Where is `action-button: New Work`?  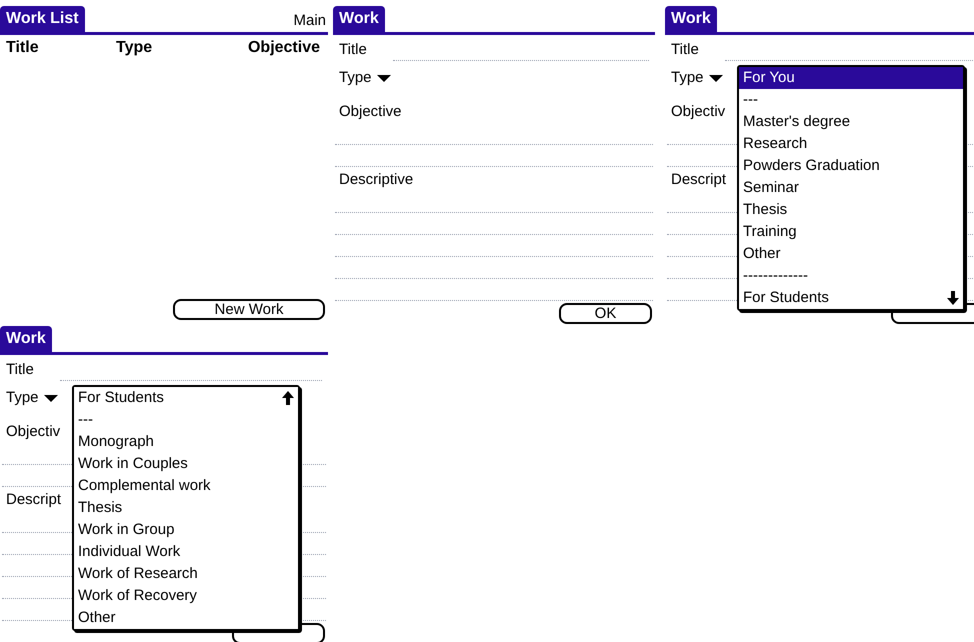
action-button: New Work is located at coordinates (249, 309).